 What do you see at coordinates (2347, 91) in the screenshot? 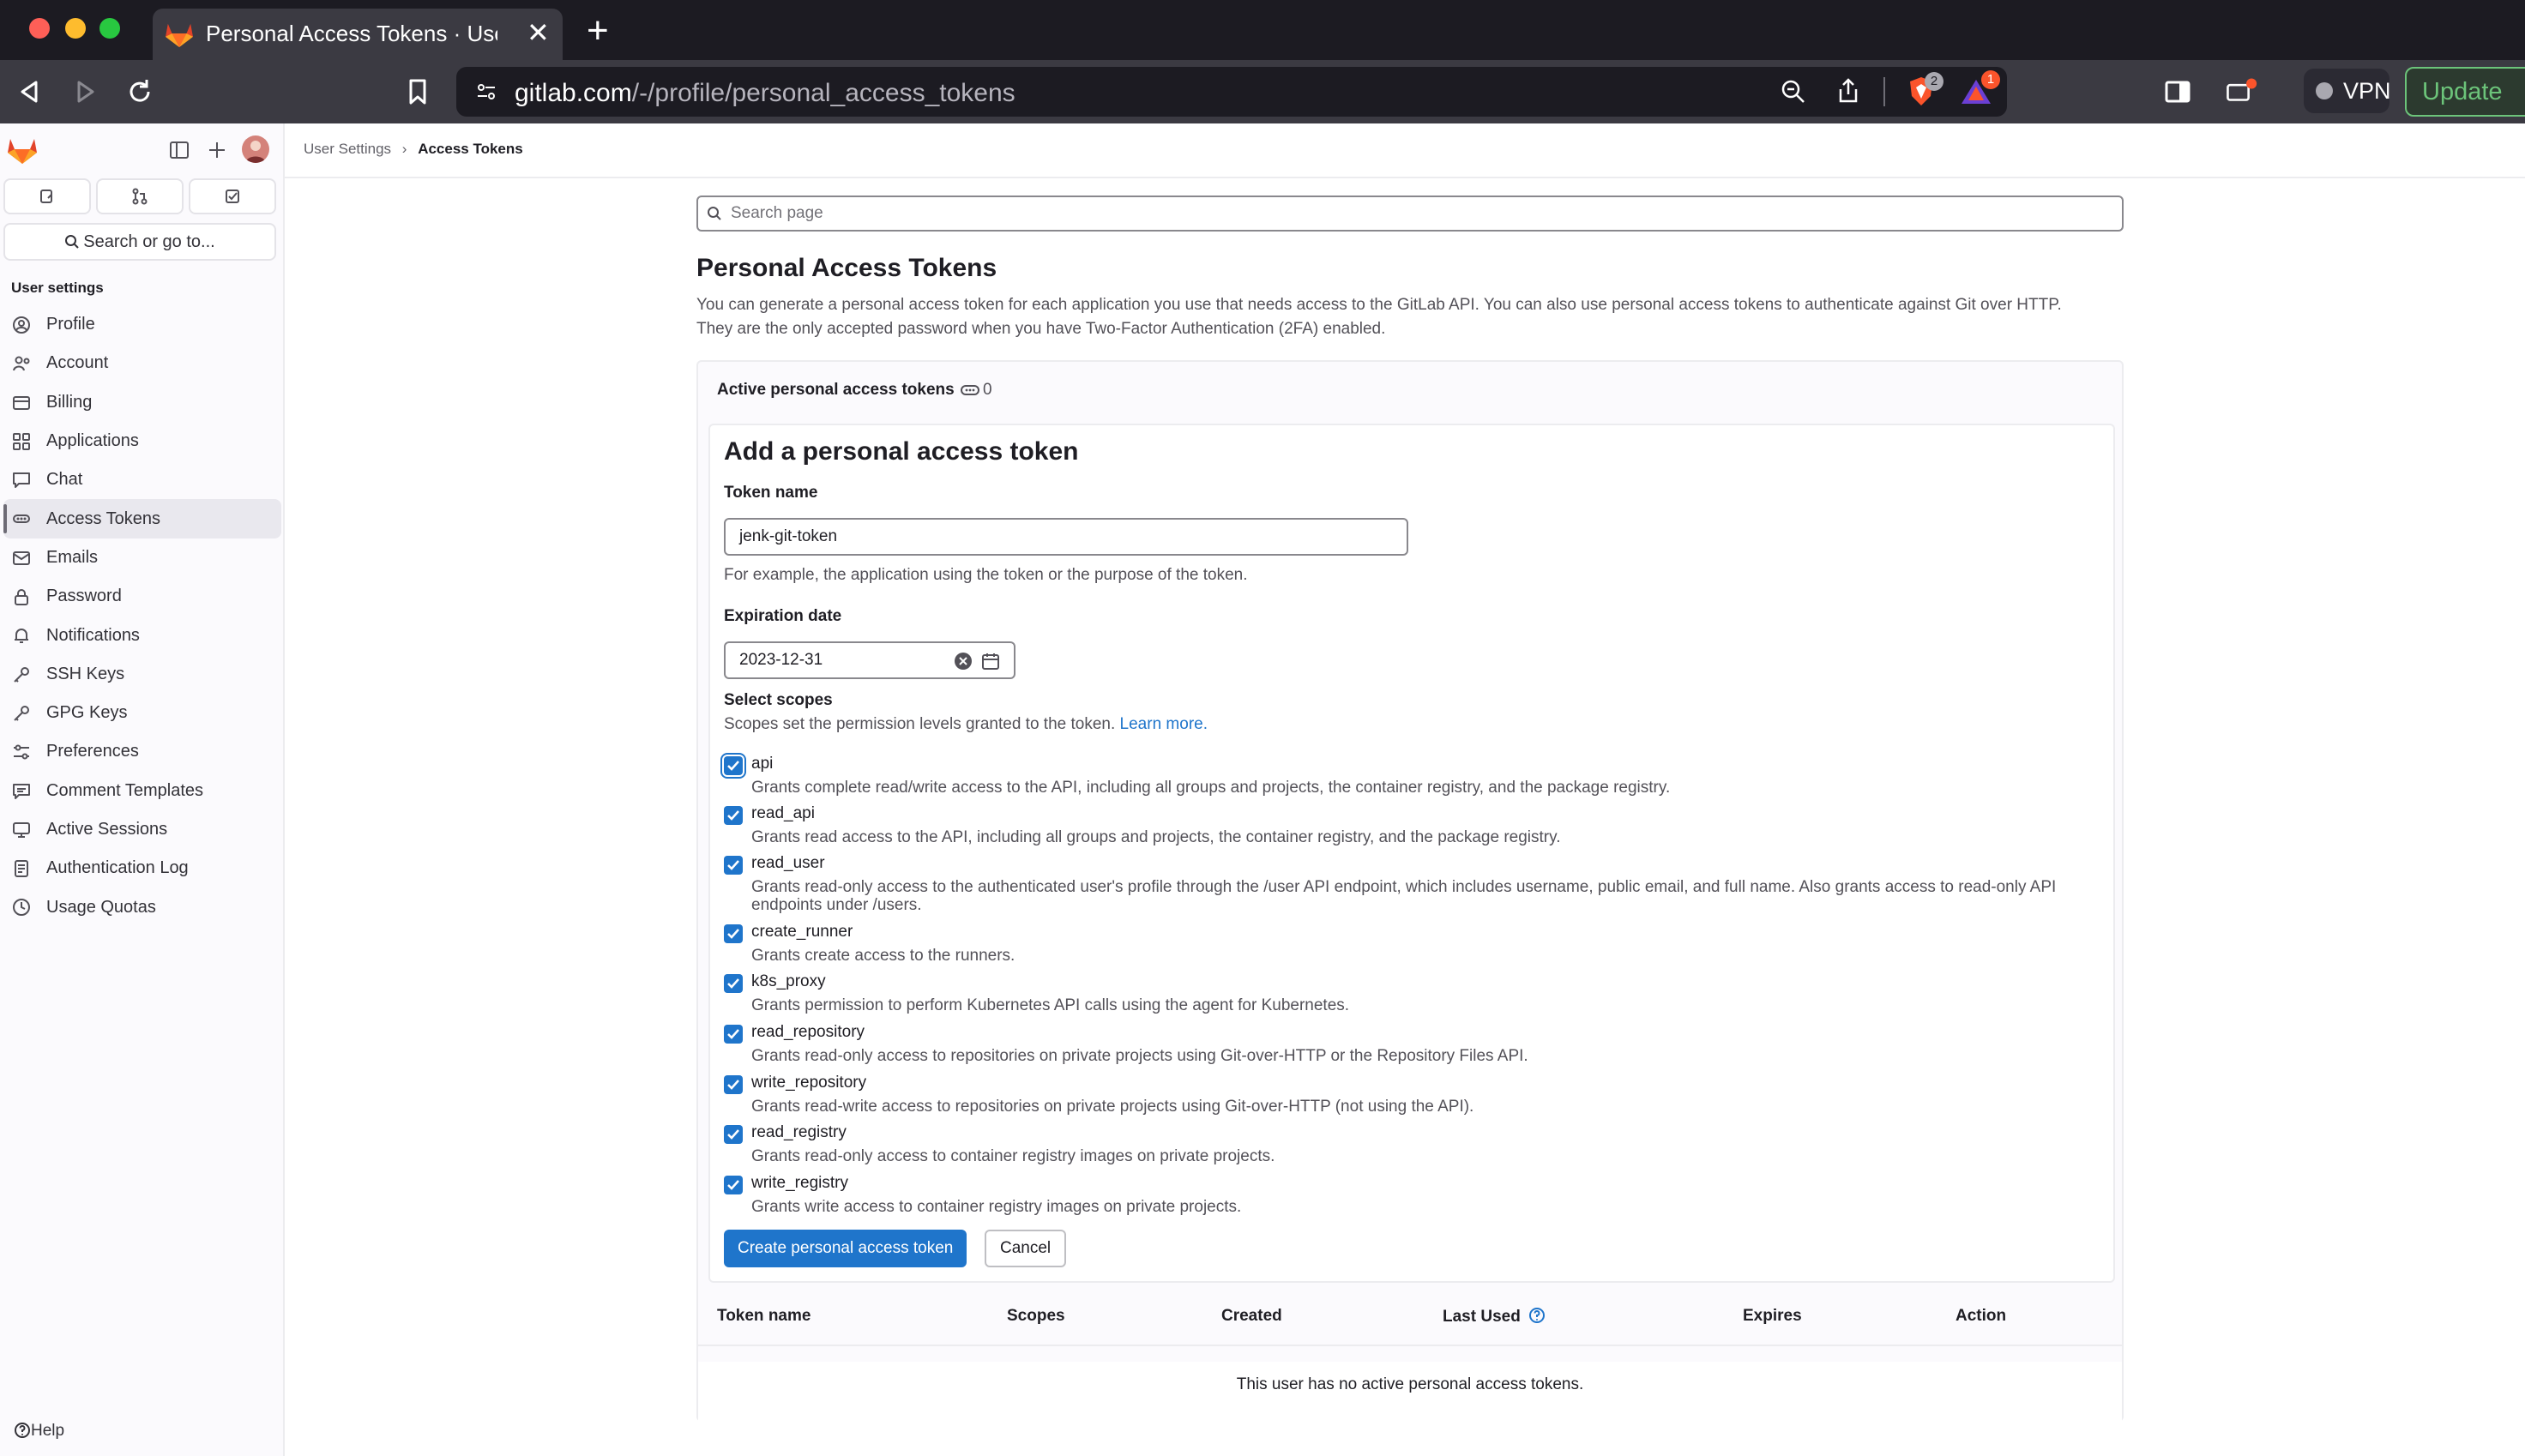
I see `vpn-button: VPN` at bounding box center [2347, 91].